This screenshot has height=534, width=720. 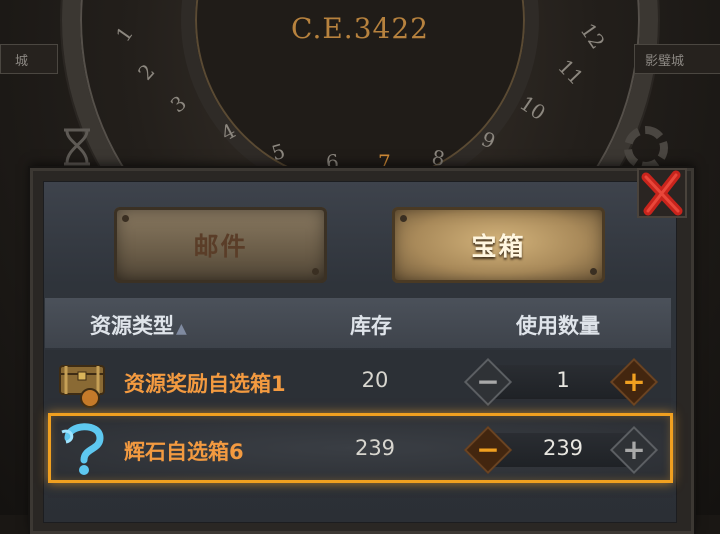 I want to click on tab-chest: 宝箱, so click(x=498, y=245).